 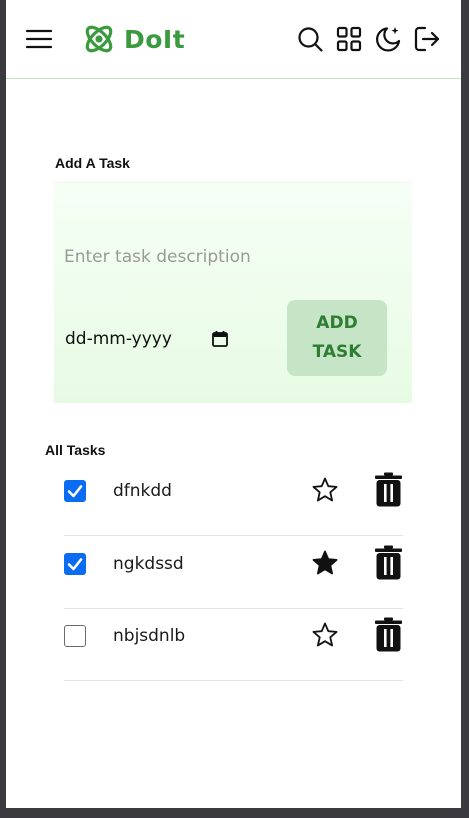 I want to click on grid-view-icon, so click(x=349, y=39).